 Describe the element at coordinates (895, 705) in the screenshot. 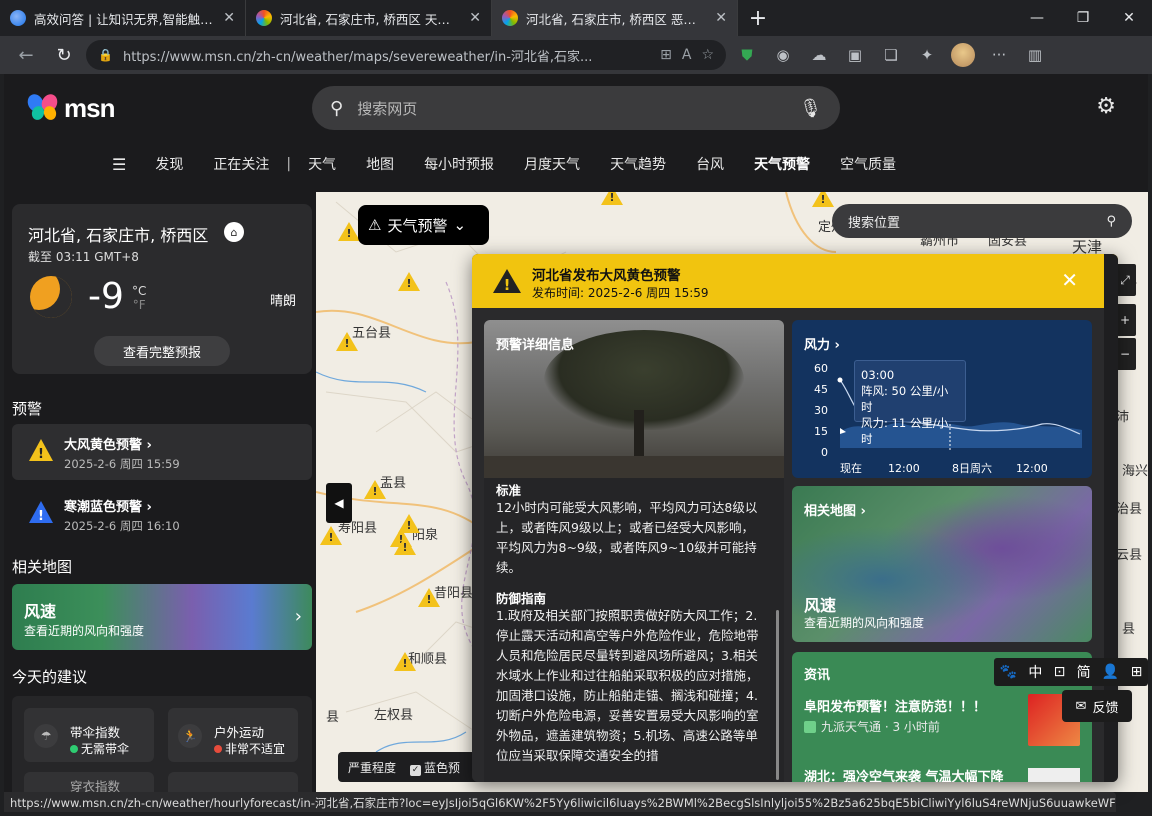

I see `news-headline: 阜阳发布预警！注意防范！！！` at that location.